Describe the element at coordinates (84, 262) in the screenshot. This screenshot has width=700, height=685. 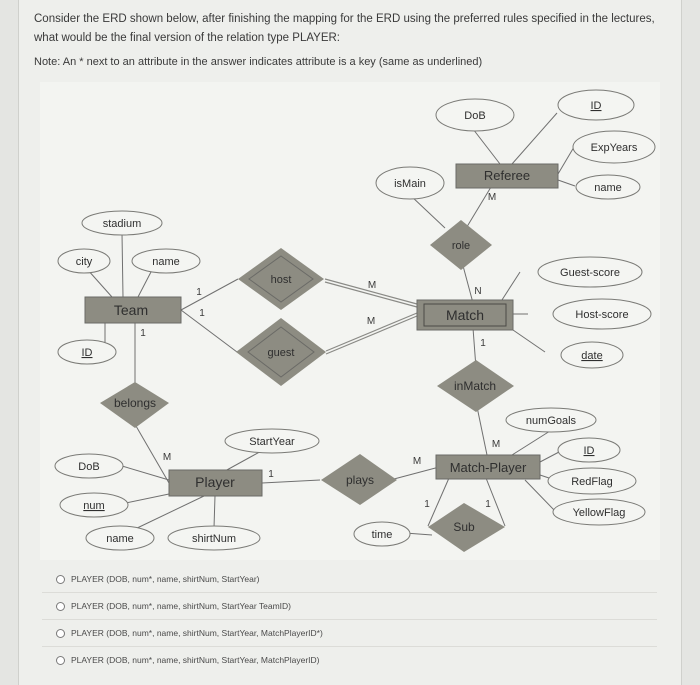
I see `attr-team-city-label: city` at that location.